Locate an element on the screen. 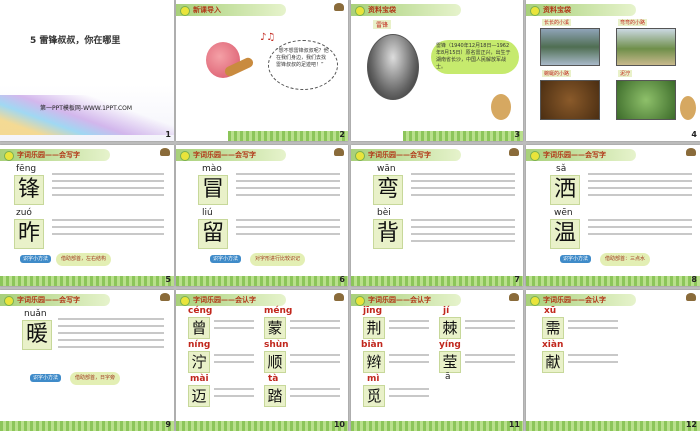  portrait-photo is located at coordinates (393, 67).